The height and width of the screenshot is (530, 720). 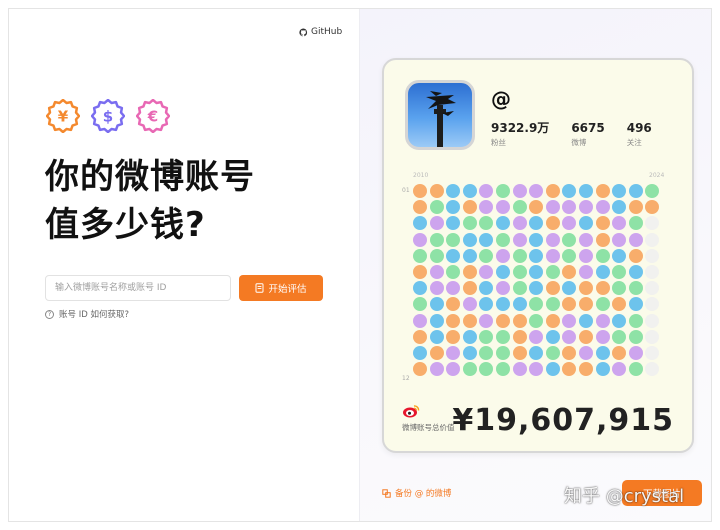 What do you see at coordinates (423, 494) in the screenshot?
I see `backup-label: 备份 @ 的微博` at bounding box center [423, 494].